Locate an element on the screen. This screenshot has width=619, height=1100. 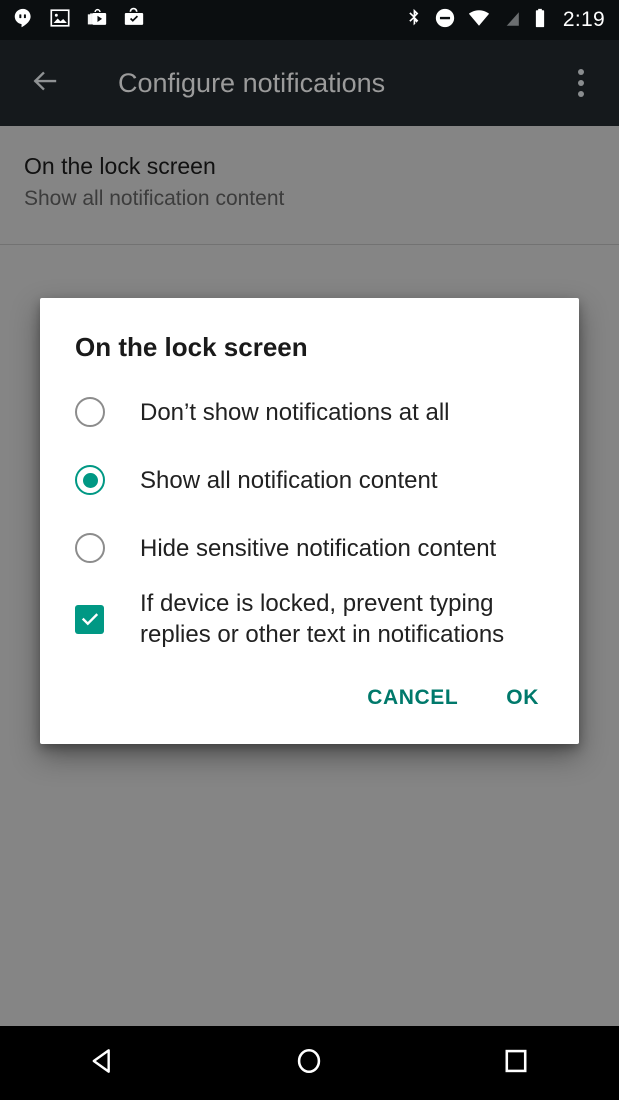
option-row-show-all: Show all notification content is located at coordinates (309, 480).